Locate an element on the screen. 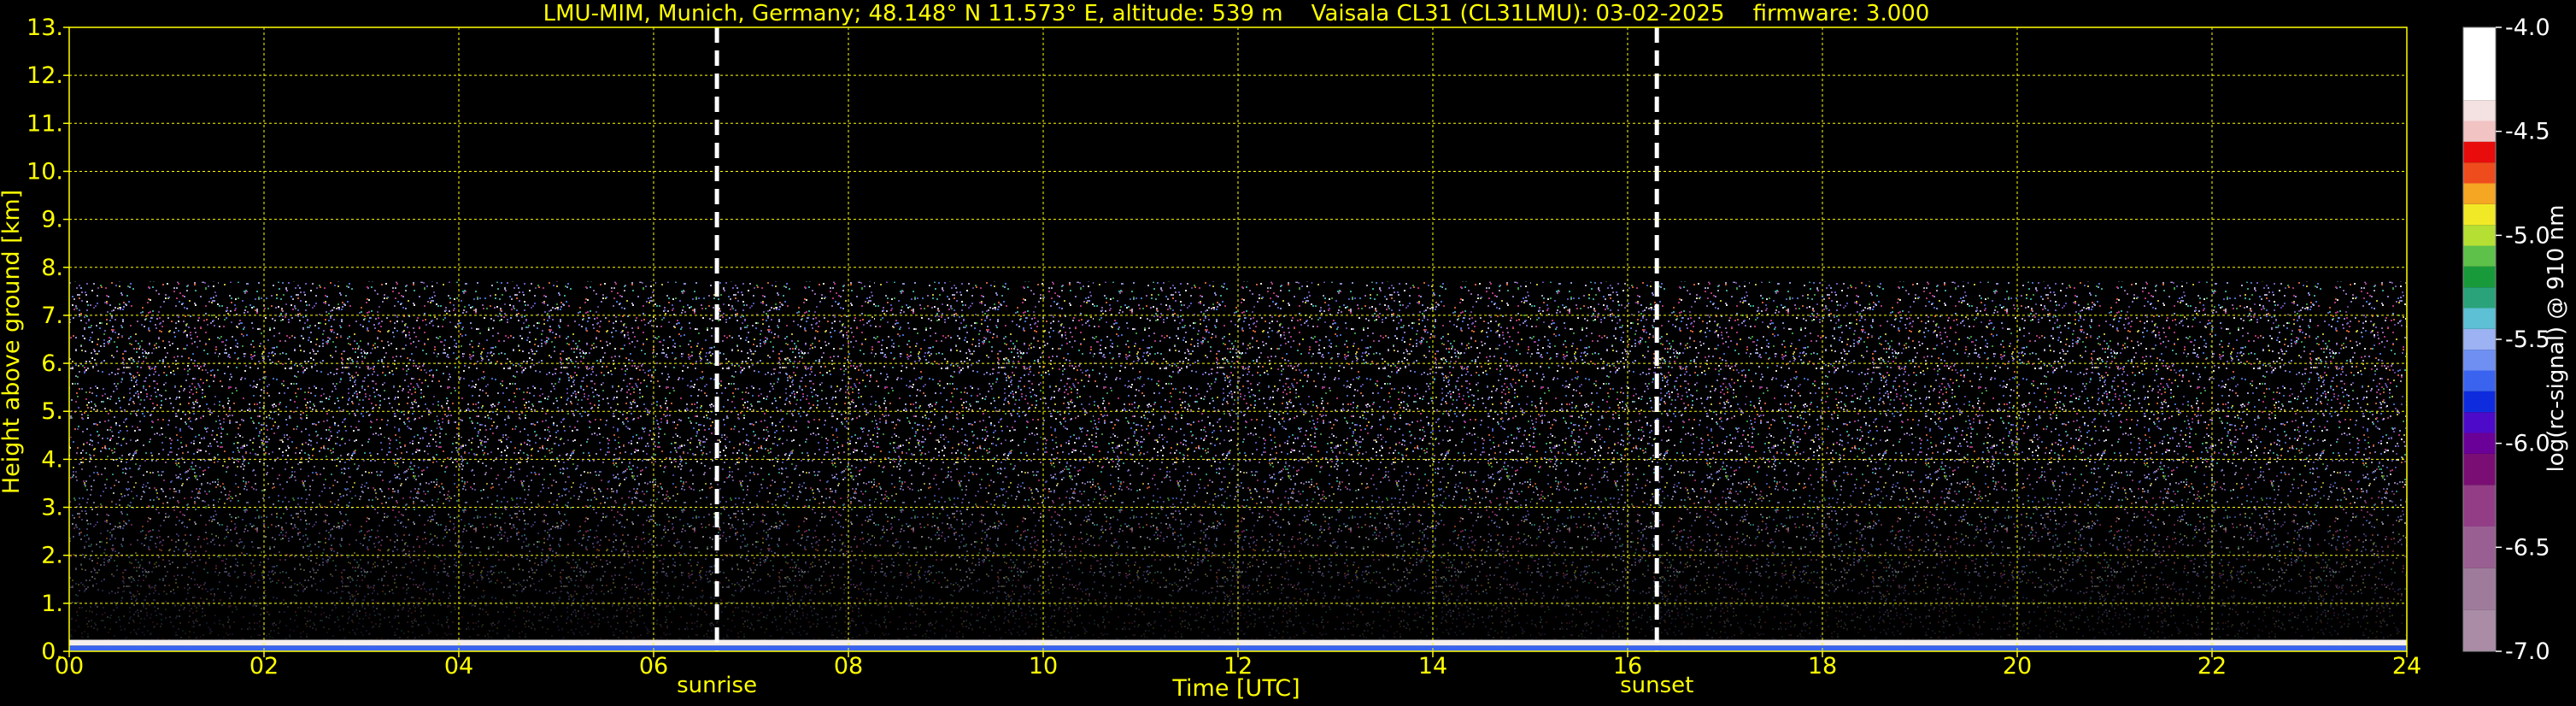 This screenshot has height=706, width=2576. y-tick-label: 1. is located at coordinates (52, 604).